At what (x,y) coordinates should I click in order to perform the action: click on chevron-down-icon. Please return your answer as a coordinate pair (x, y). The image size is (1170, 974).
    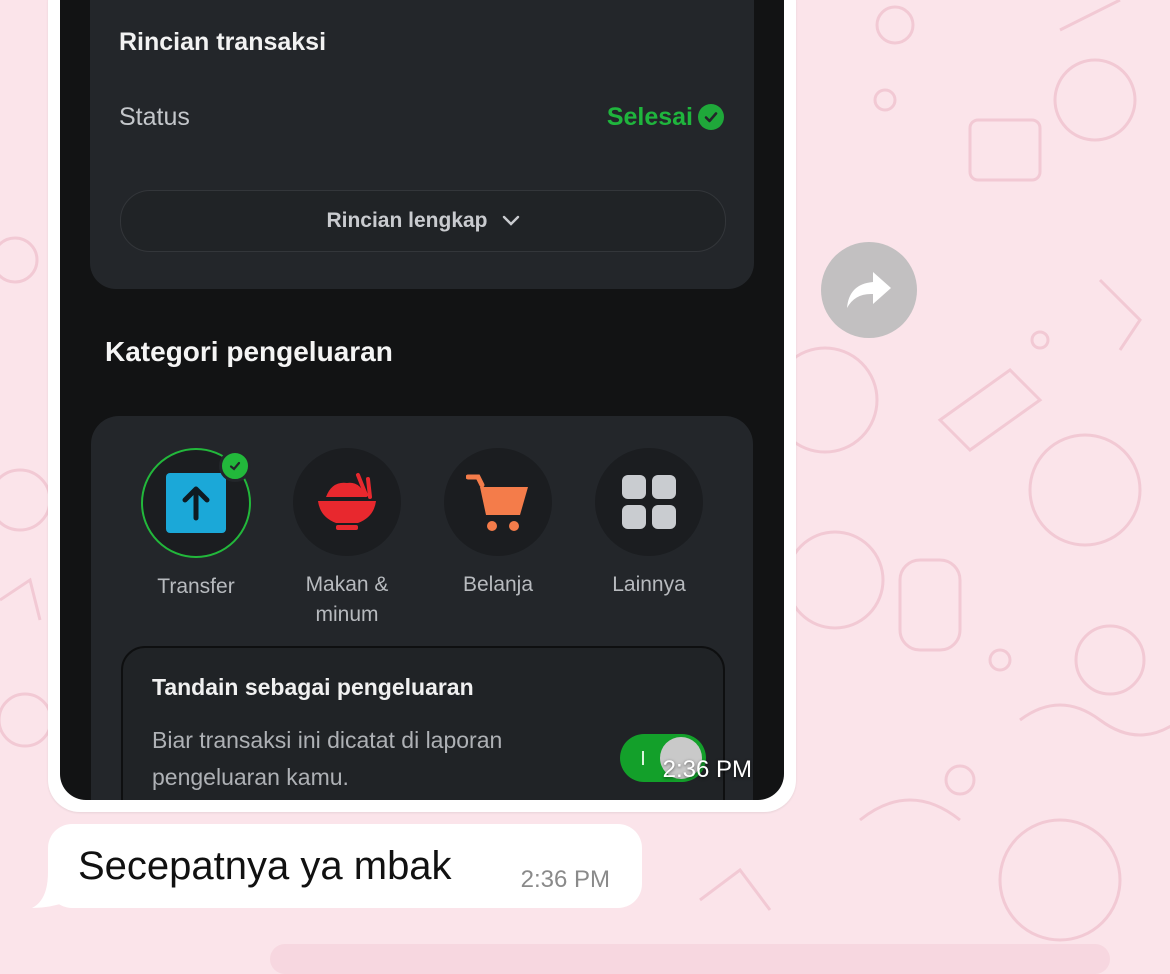
    Looking at the image, I should click on (510, 220).